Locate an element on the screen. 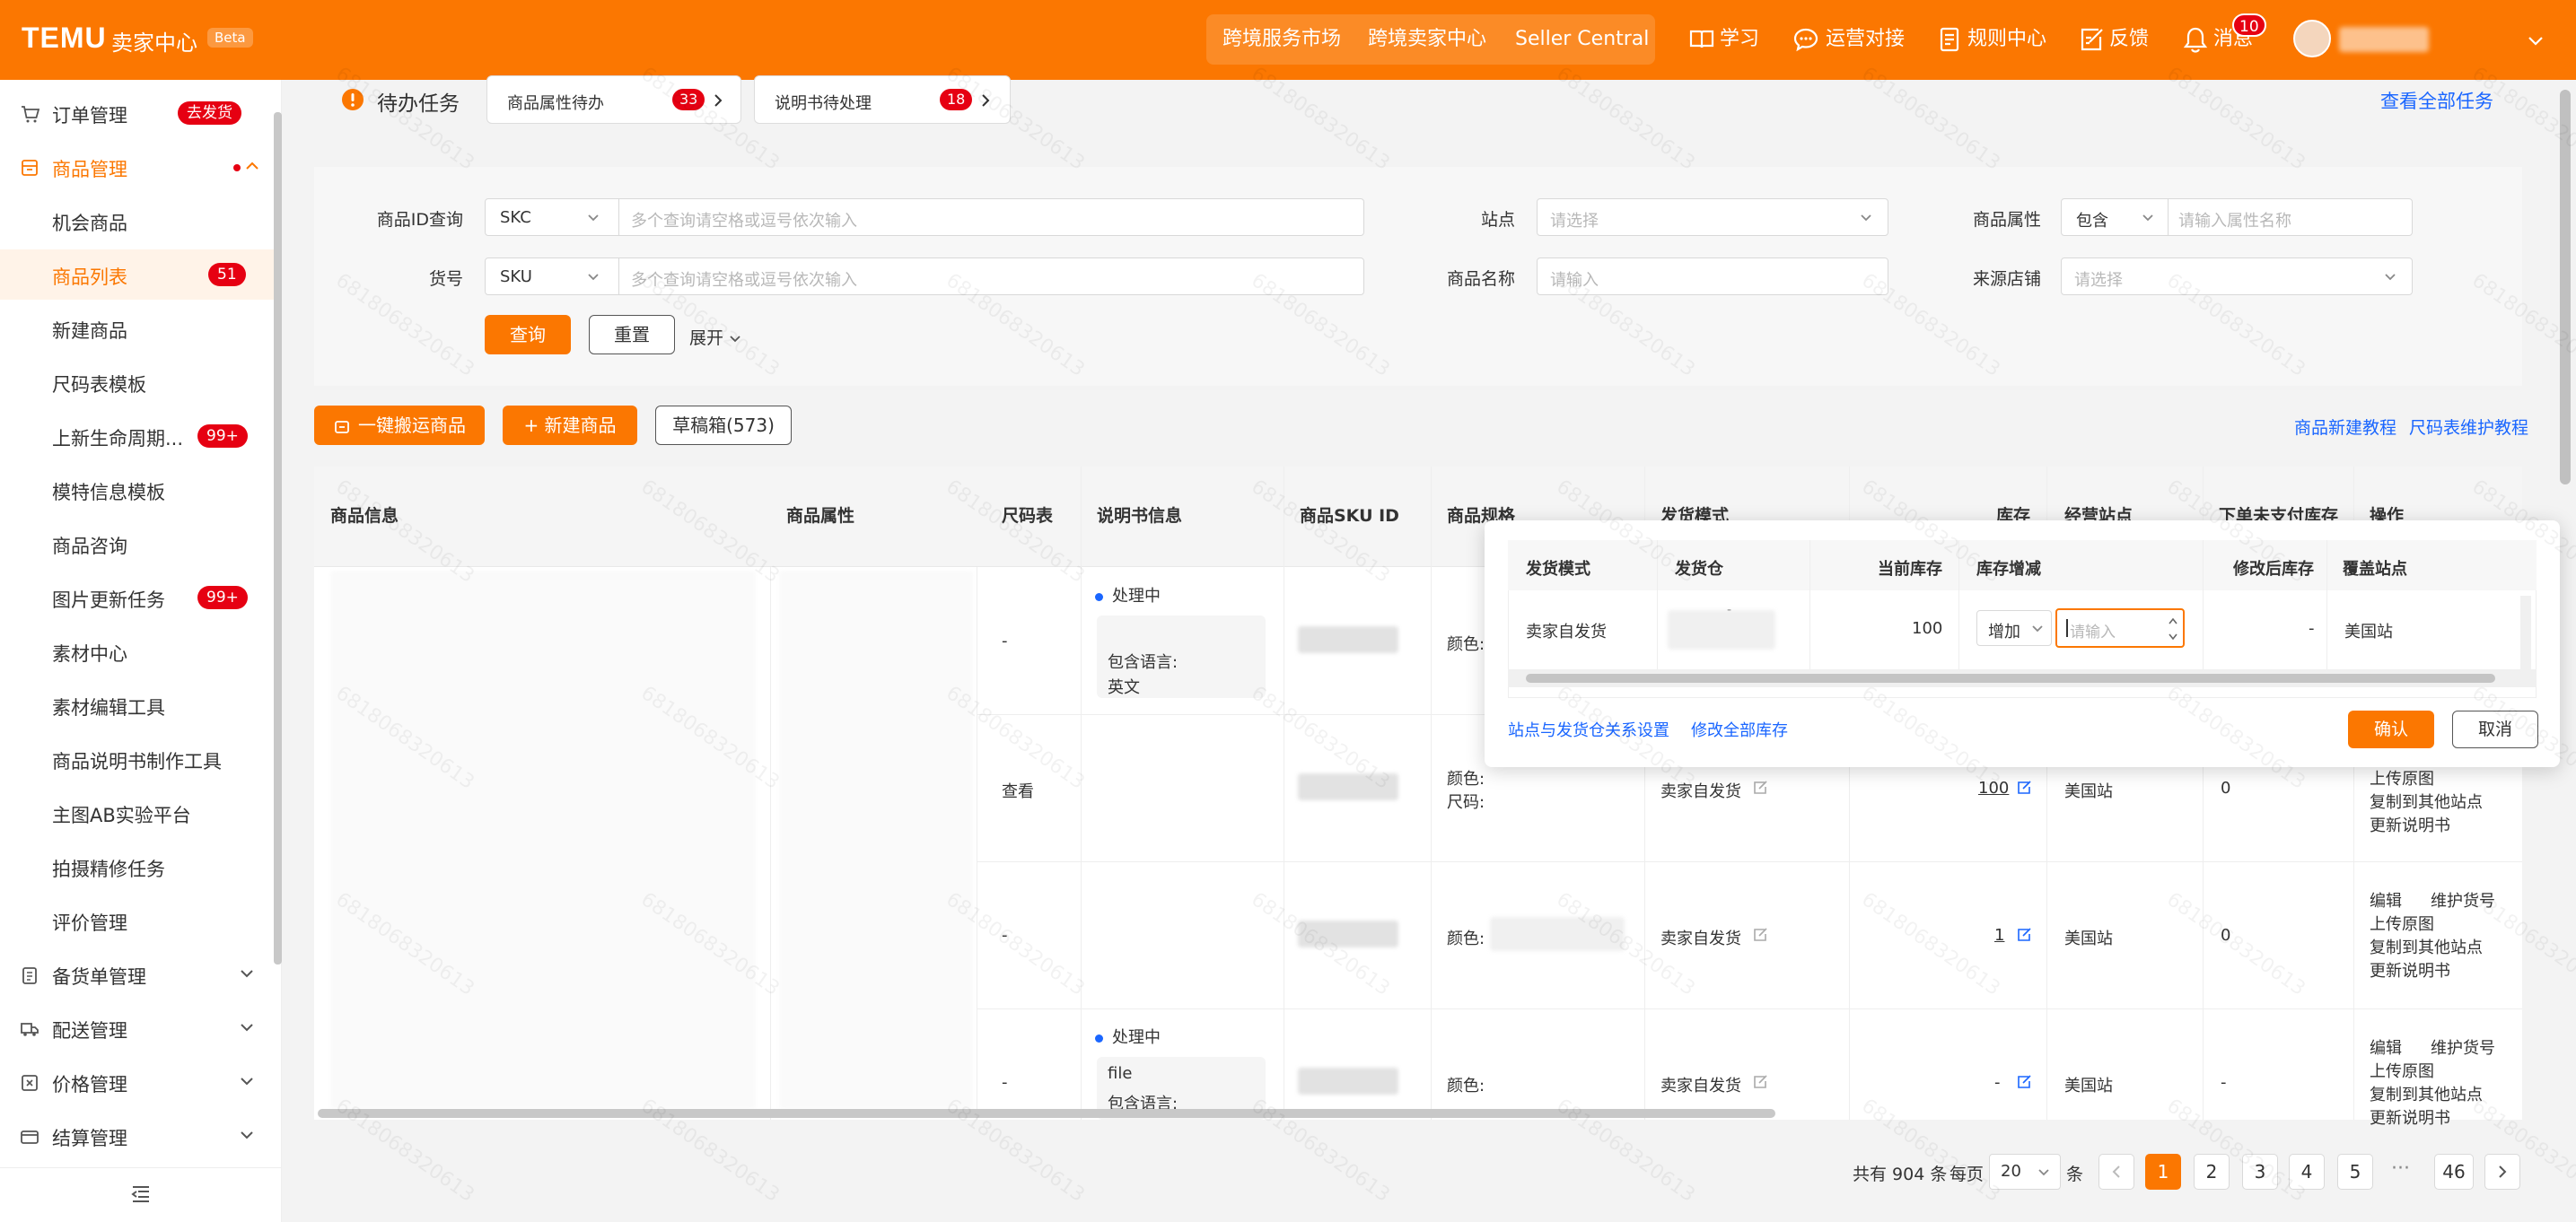 The image size is (2576, 1222). sidebar-group-orders: 订单管理 去发货 is located at coordinates (141, 113).